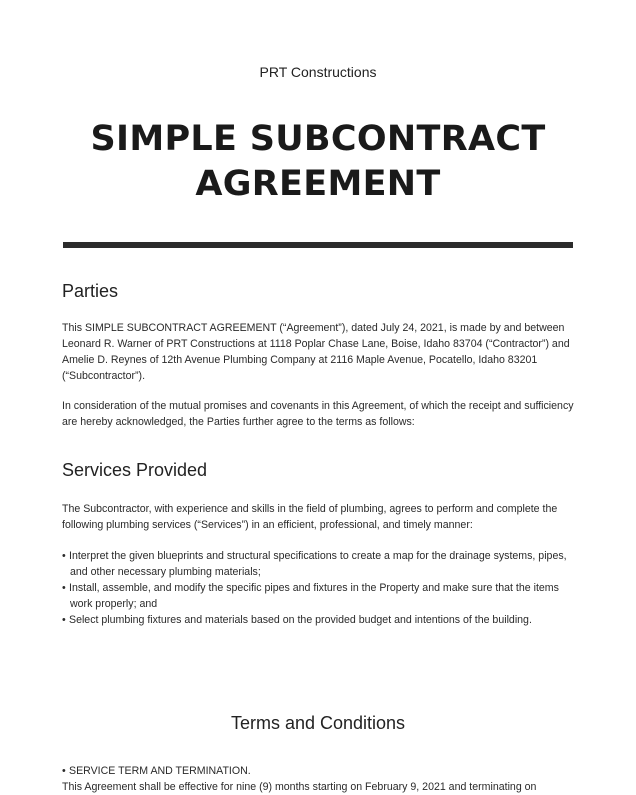 This screenshot has width=636, height=795. I want to click on text-line: and other necessary plumbing materials;, so click(165, 572).